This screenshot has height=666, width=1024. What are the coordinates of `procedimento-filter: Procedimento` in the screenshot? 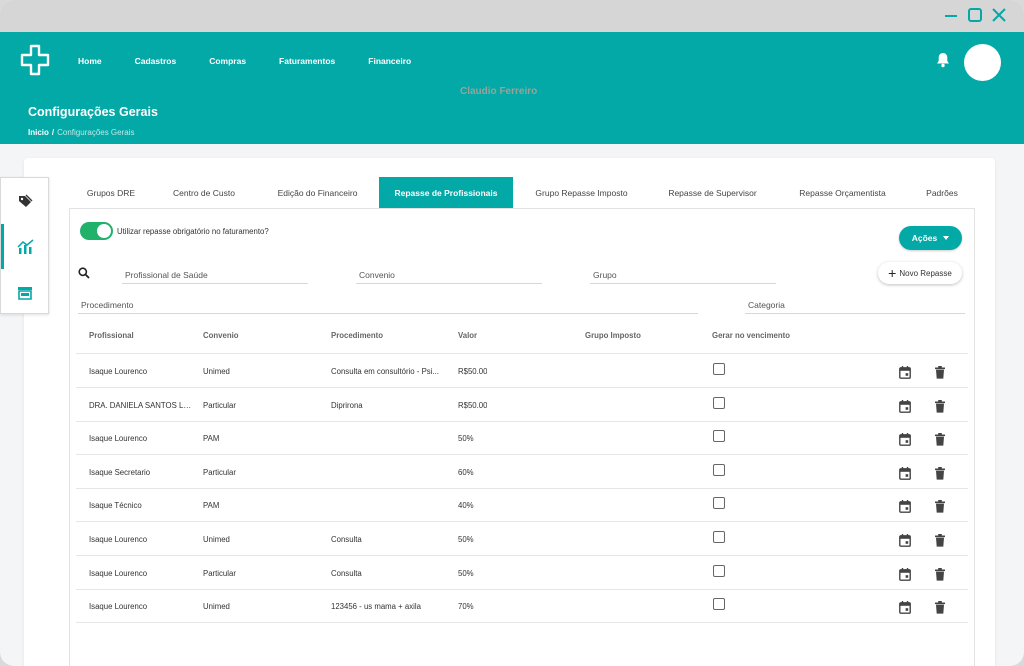 It's located at (388, 307).